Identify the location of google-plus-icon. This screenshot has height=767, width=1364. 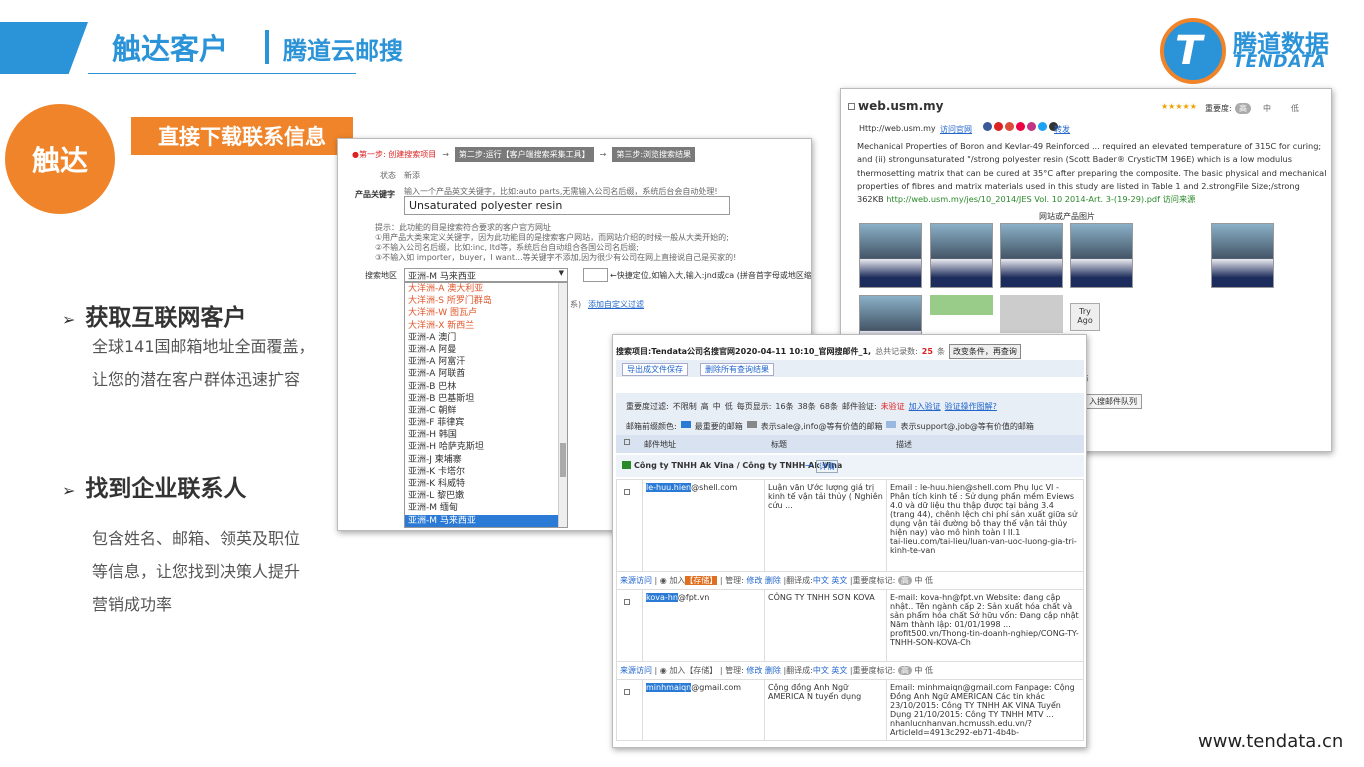
(1009, 126).